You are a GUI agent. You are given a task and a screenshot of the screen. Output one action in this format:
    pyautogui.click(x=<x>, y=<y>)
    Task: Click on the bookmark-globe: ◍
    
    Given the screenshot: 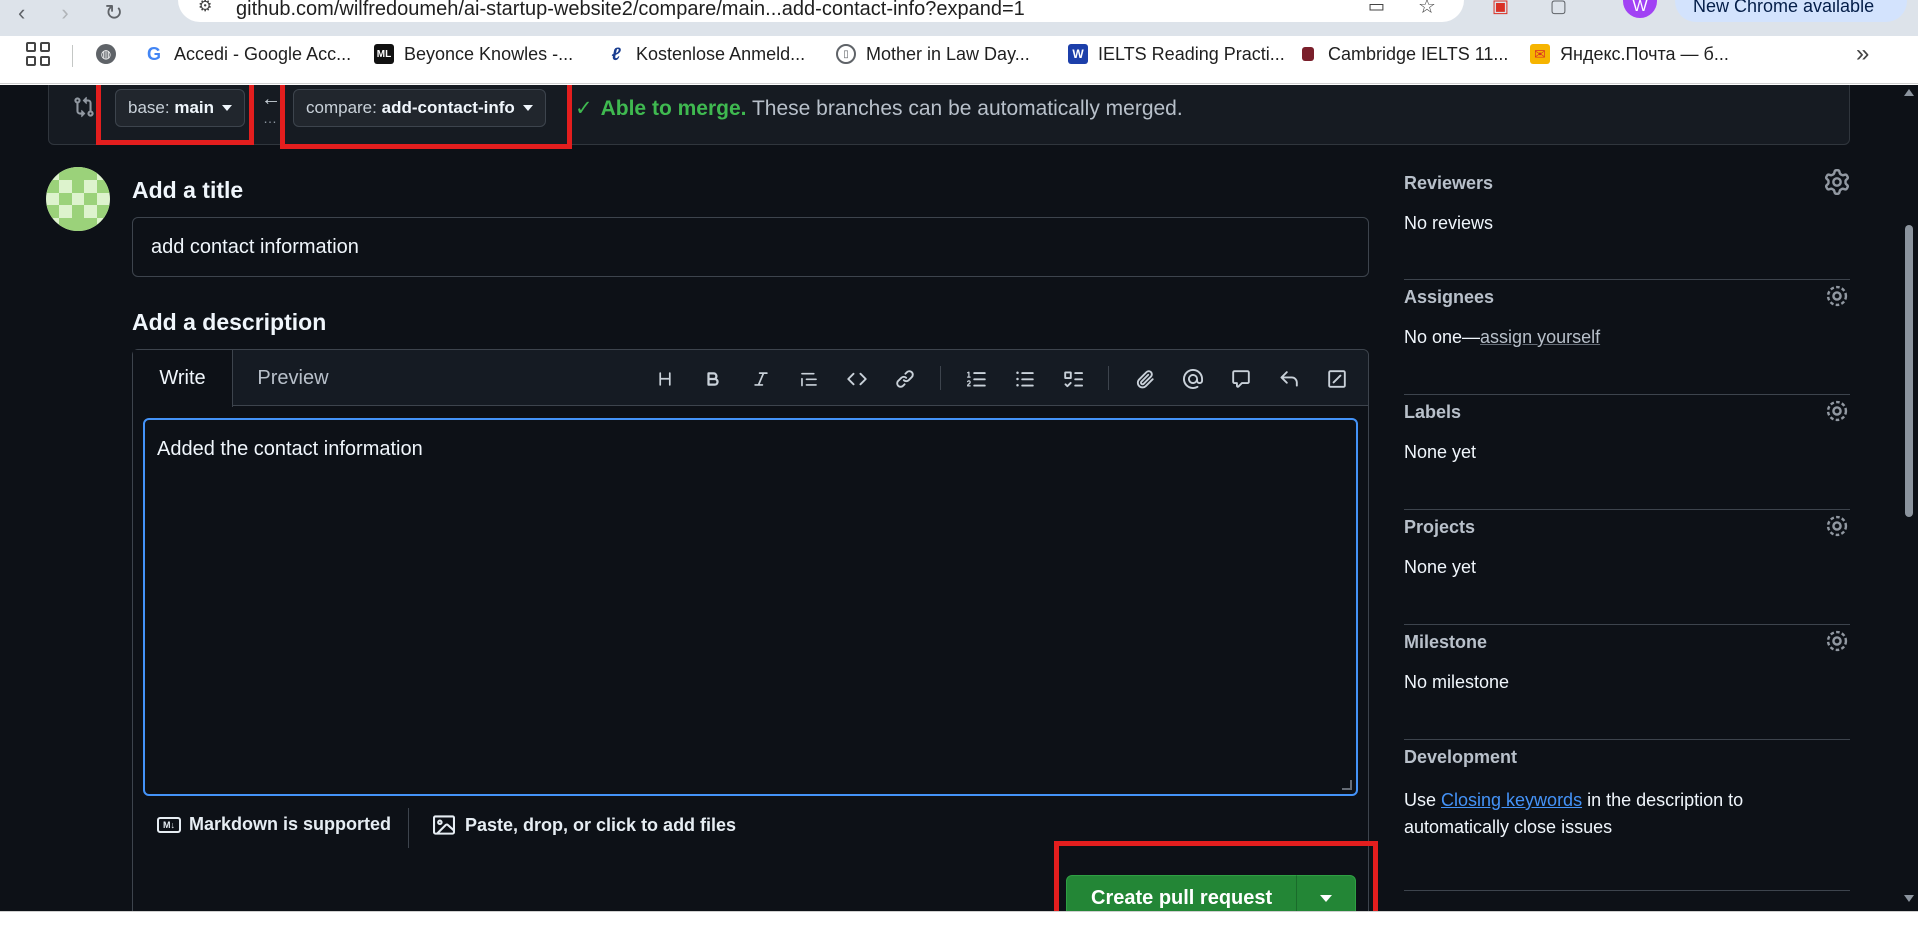 What is the action you would take?
    pyautogui.click(x=111, y=54)
    